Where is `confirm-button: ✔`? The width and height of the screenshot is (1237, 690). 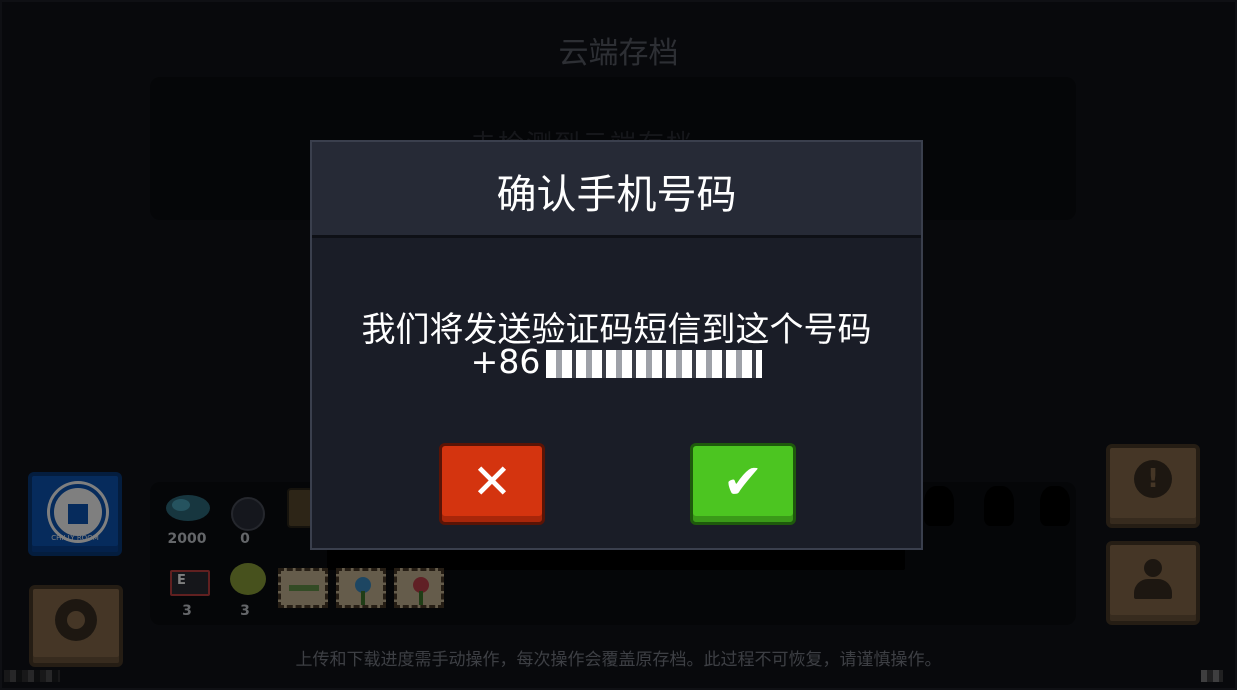 confirm-button: ✔ is located at coordinates (743, 484).